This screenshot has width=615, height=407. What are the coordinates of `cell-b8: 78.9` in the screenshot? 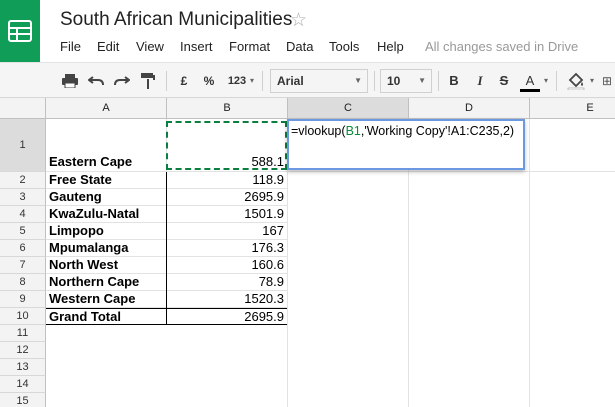 It's located at (227, 282).